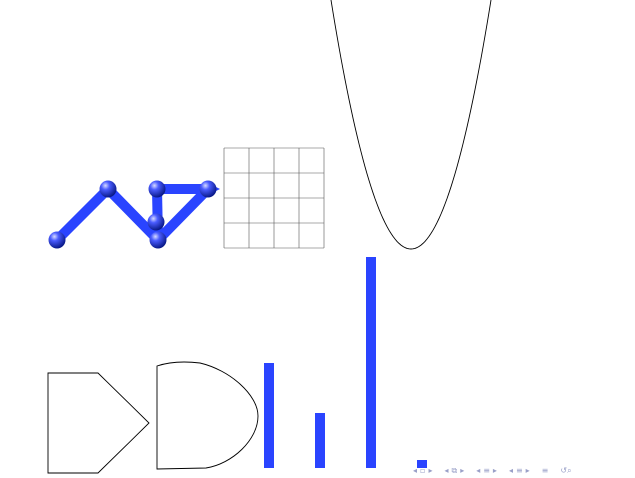 The height and width of the screenshot is (478, 635). I want to click on square-grid, so click(274, 198).